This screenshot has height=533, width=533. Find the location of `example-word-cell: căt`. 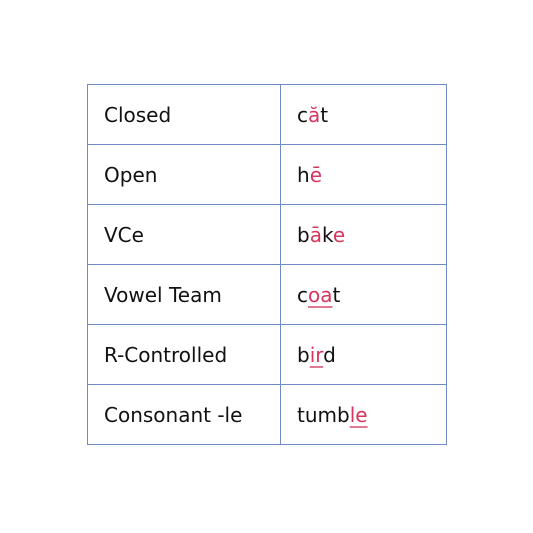

example-word-cell: căt is located at coordinates (363, 114).